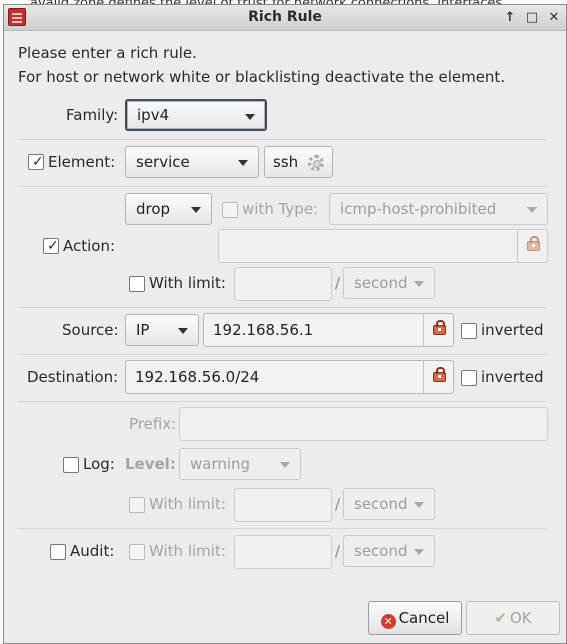  I want to click on ok-label: OK, so click(520, 618).